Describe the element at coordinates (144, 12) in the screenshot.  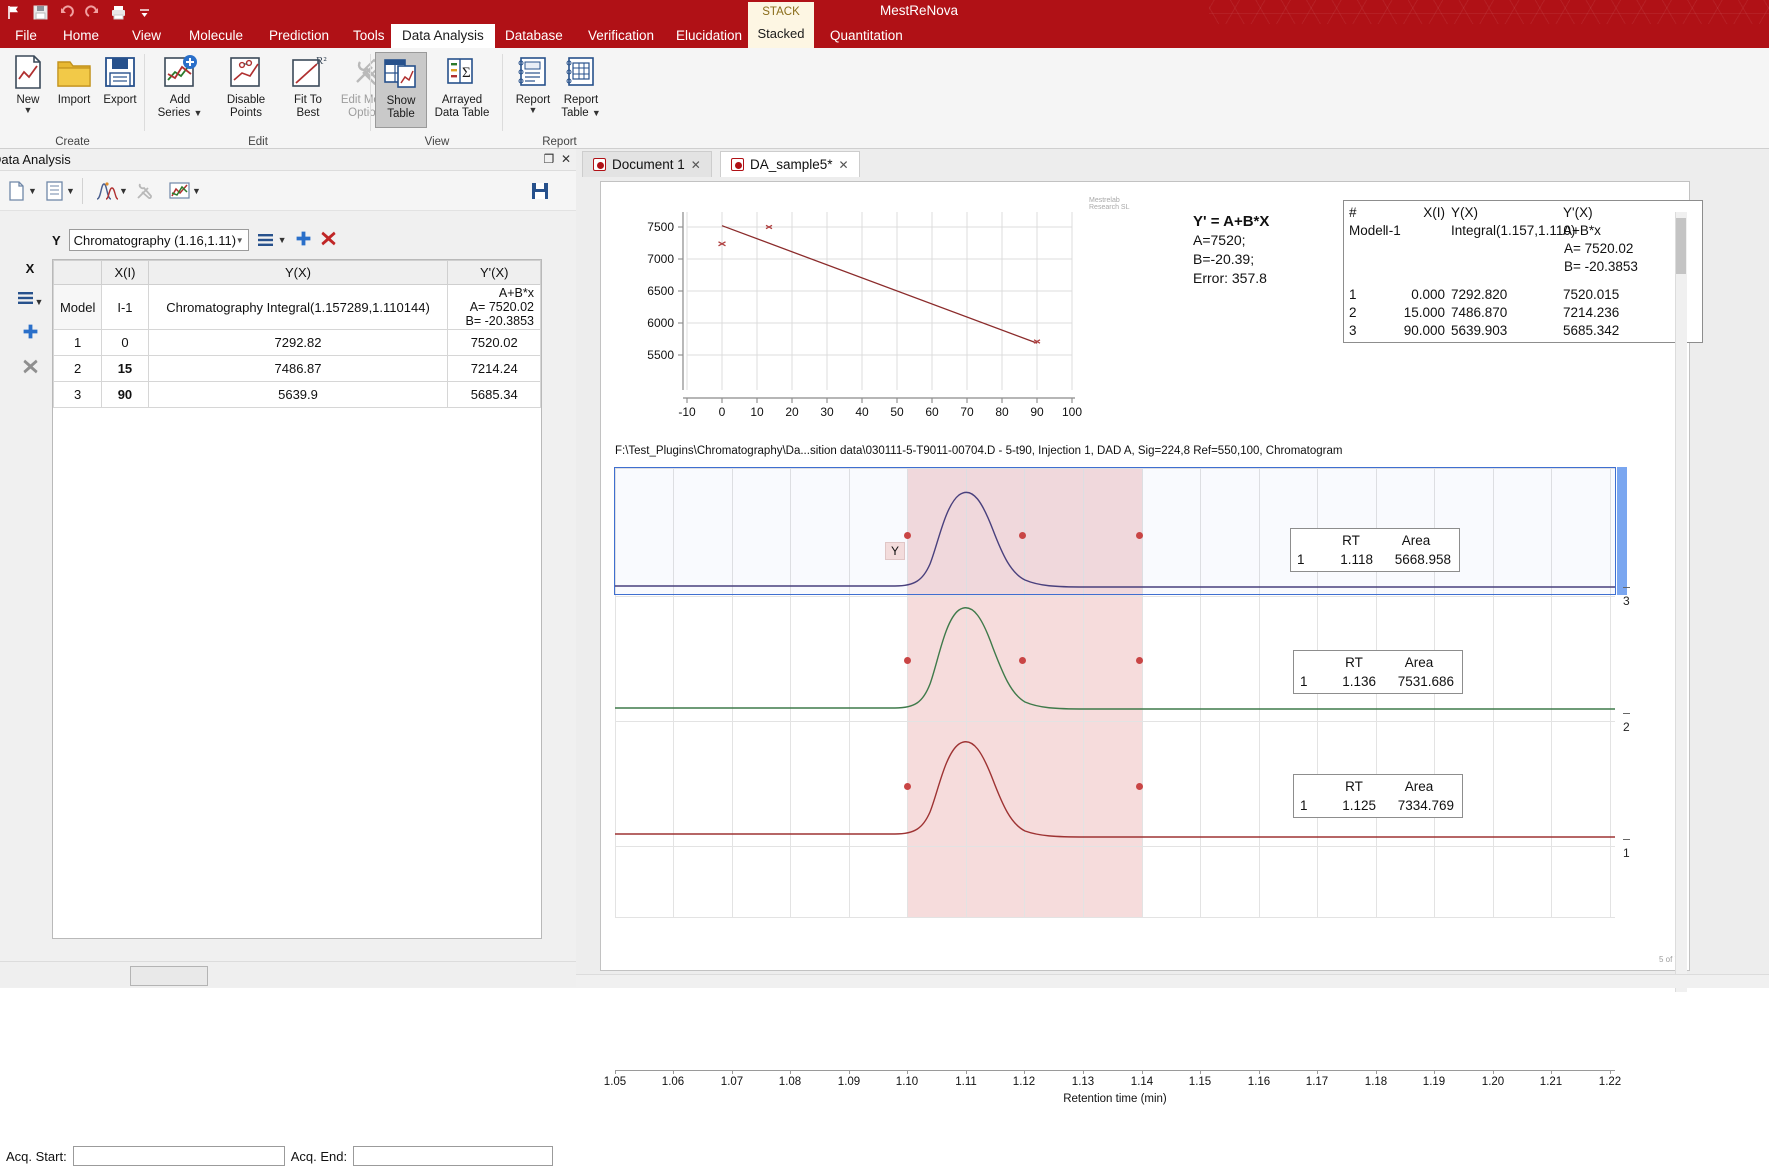
I see `customize-qat-icon` at that location.